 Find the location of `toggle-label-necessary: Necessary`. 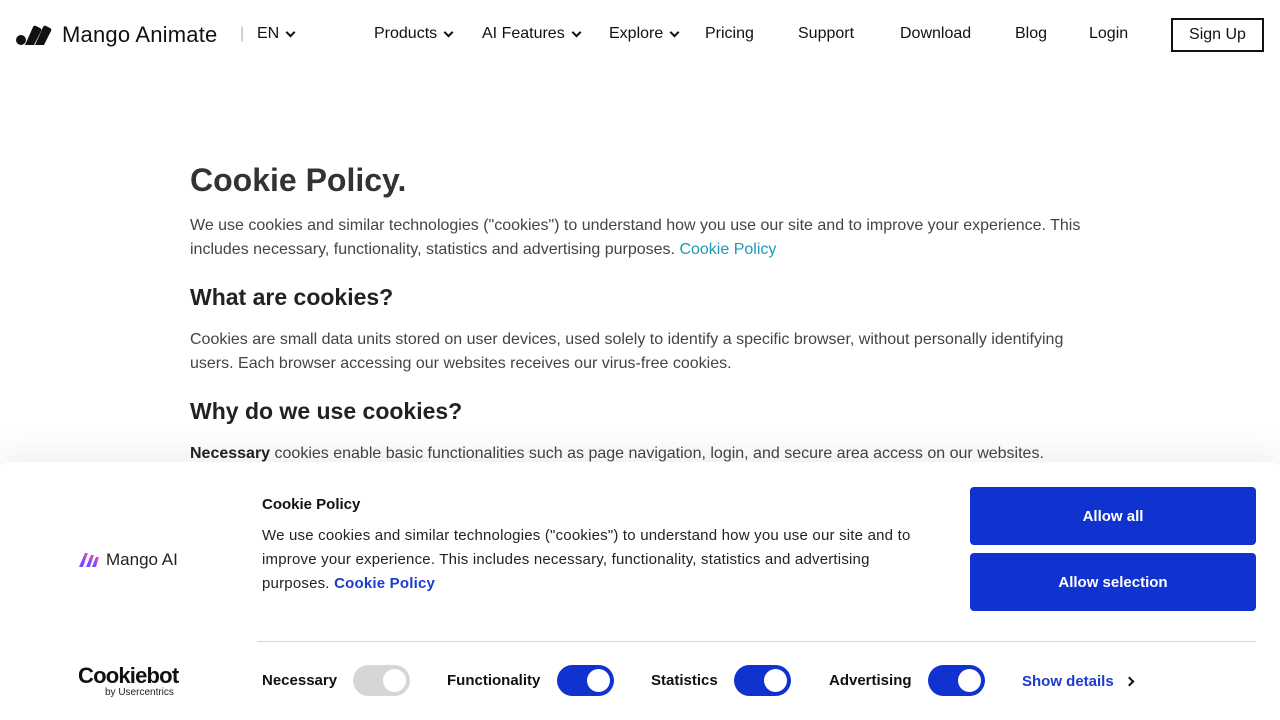

toggle-label-necessary: Necessary is located at coordinates (300, 680).